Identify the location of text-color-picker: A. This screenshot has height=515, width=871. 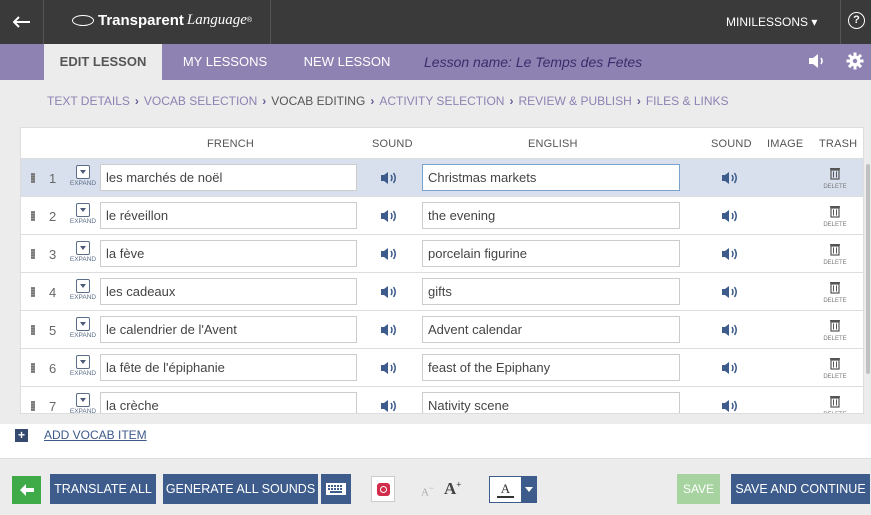
(513, 489).